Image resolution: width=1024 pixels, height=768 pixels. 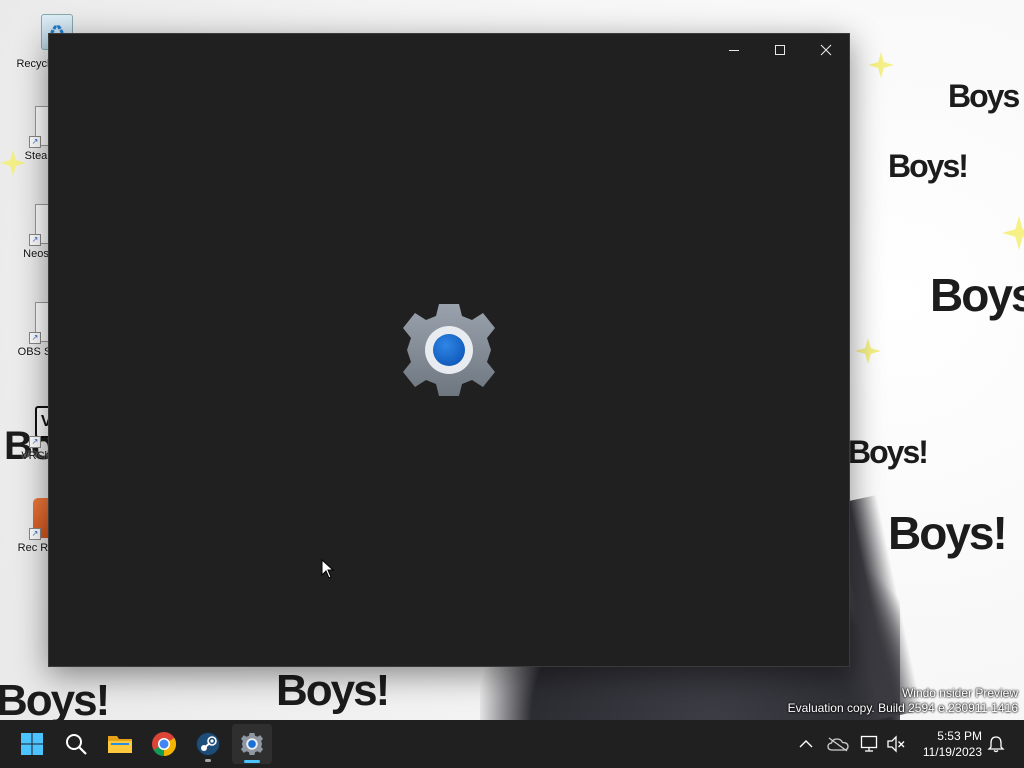 I want to click on volume-button, so click(x=896, y=744).